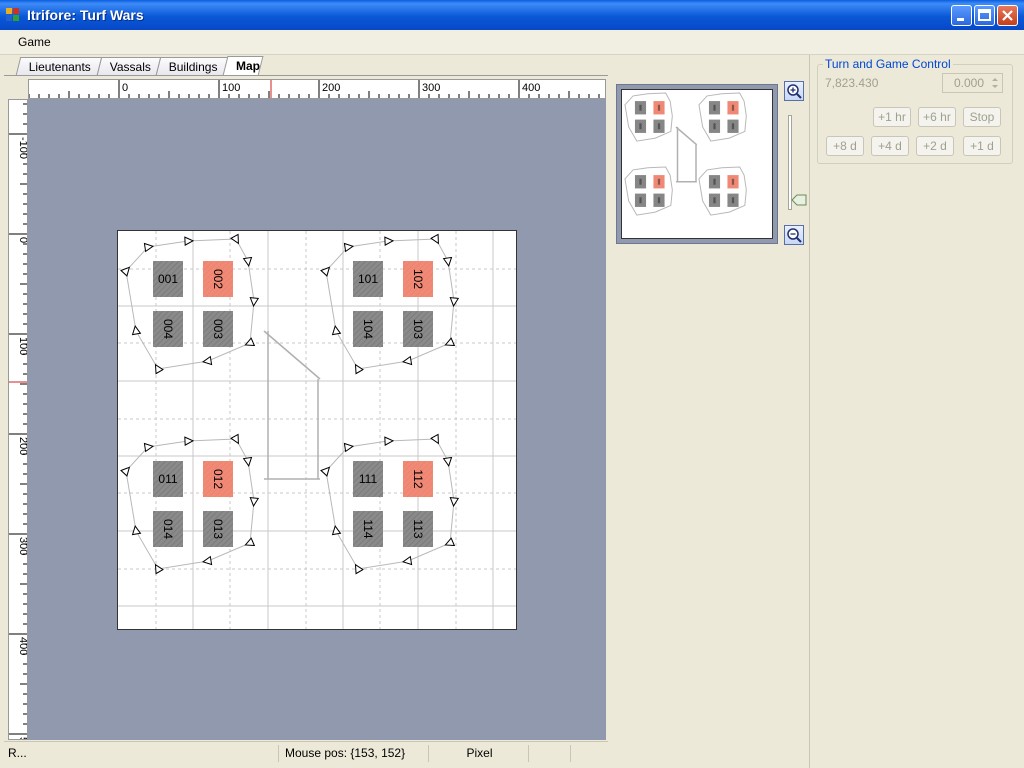 This screenshot has width=1024, height=768. What do you see at coordinates (1007, 15) in the screenshot?
I see `close-button` at bounding box center [1007, 15].